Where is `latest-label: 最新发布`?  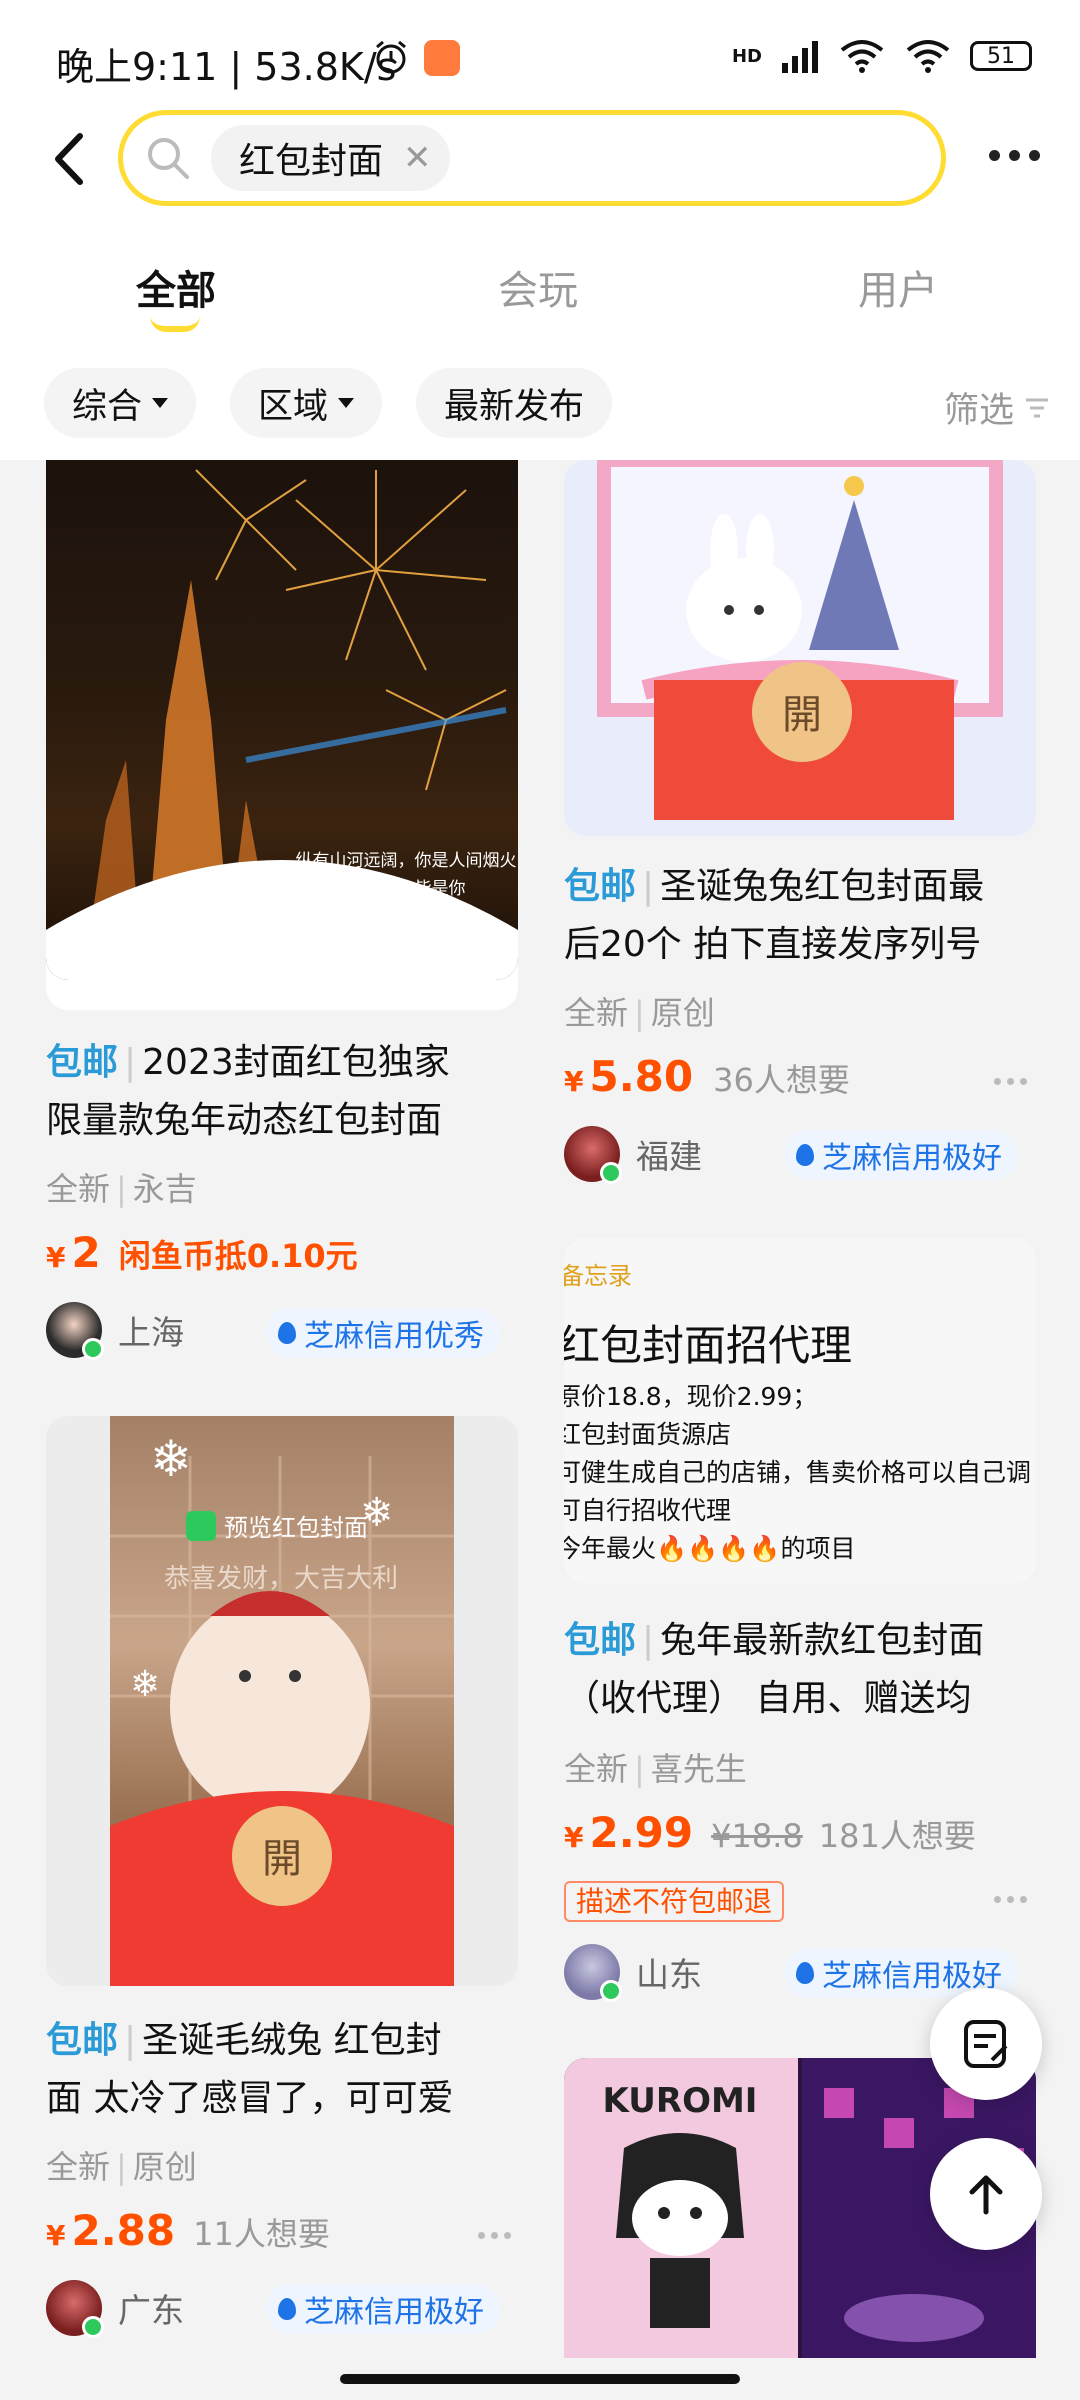 latest-label: 最新发布 is located at coordinates (514, 406).